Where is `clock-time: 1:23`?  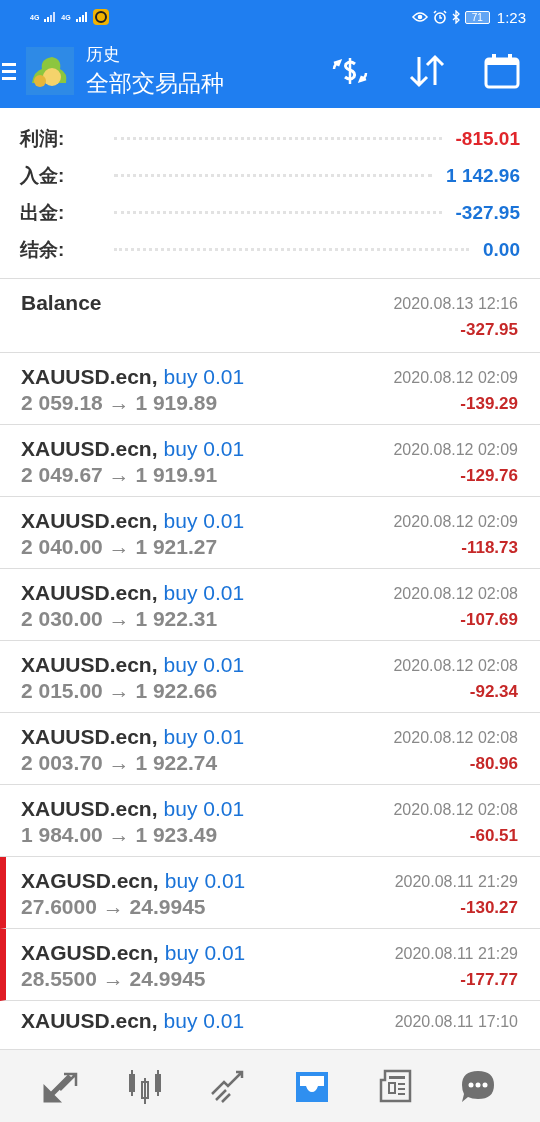 clock-time: 1:23 is located at coordinates (511, 17).